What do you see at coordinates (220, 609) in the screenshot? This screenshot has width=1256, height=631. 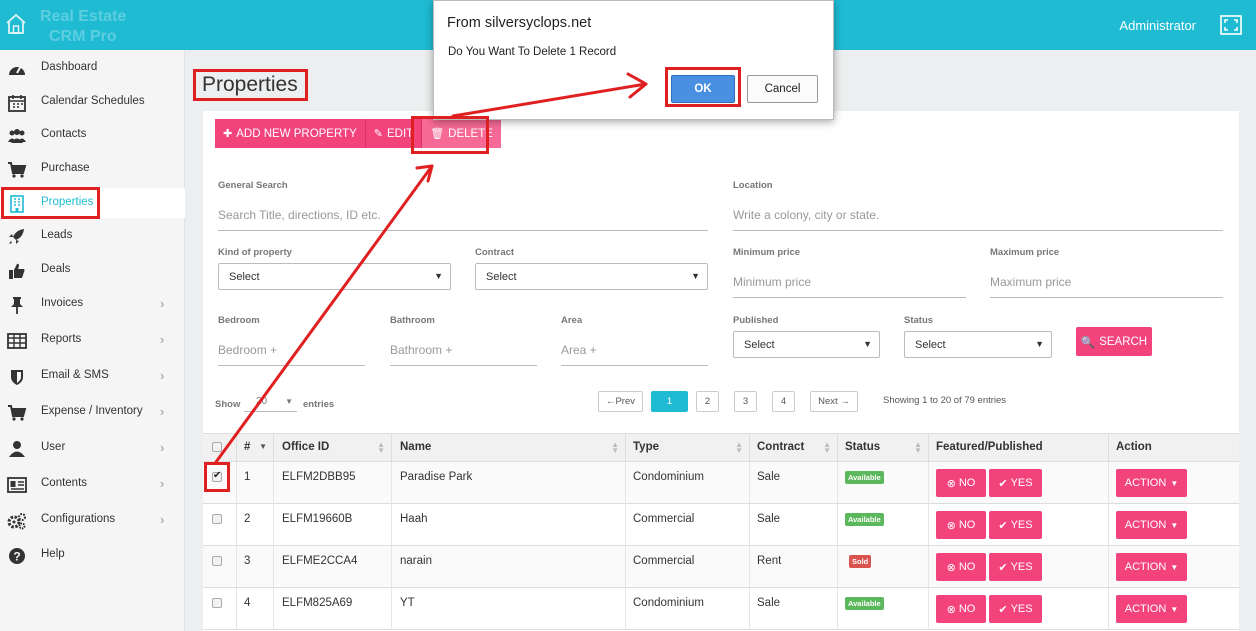 I see `row-select-cell` at bounding box center [220, 609].